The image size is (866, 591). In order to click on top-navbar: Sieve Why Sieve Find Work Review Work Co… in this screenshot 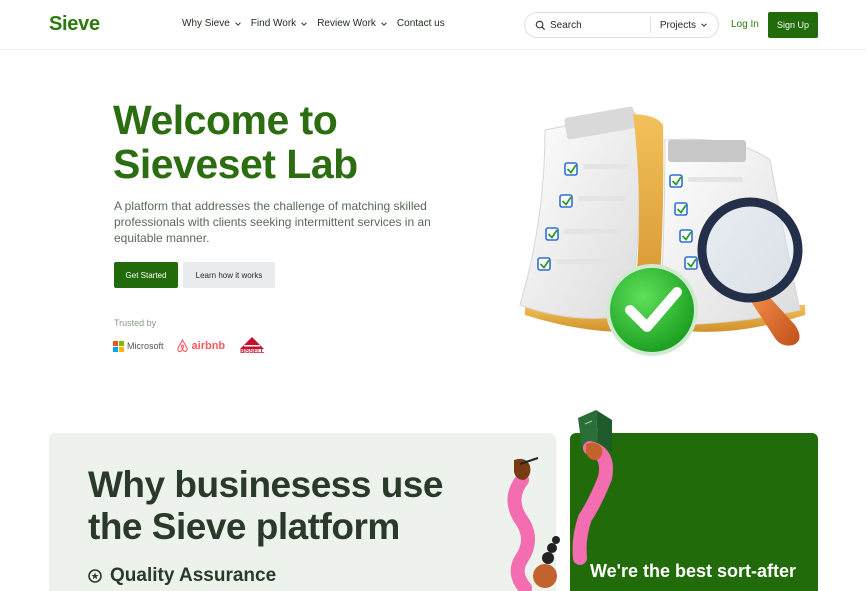, I will do `click(433, 25)`.